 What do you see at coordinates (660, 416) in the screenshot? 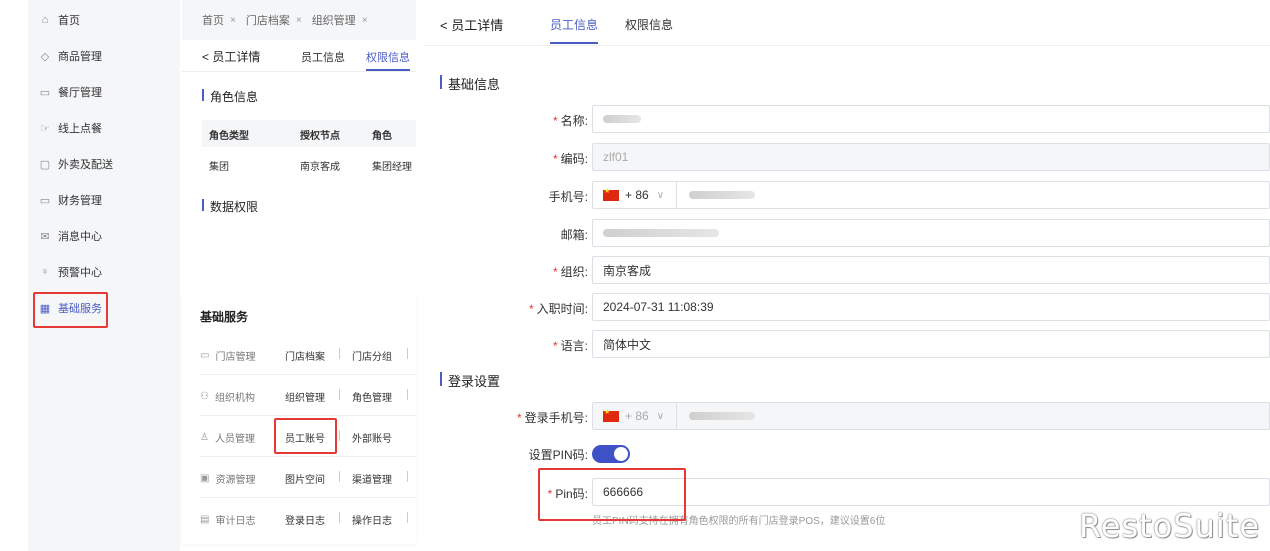
I see `chevron-down-icon: ∨` at bounding box center [660, 416].